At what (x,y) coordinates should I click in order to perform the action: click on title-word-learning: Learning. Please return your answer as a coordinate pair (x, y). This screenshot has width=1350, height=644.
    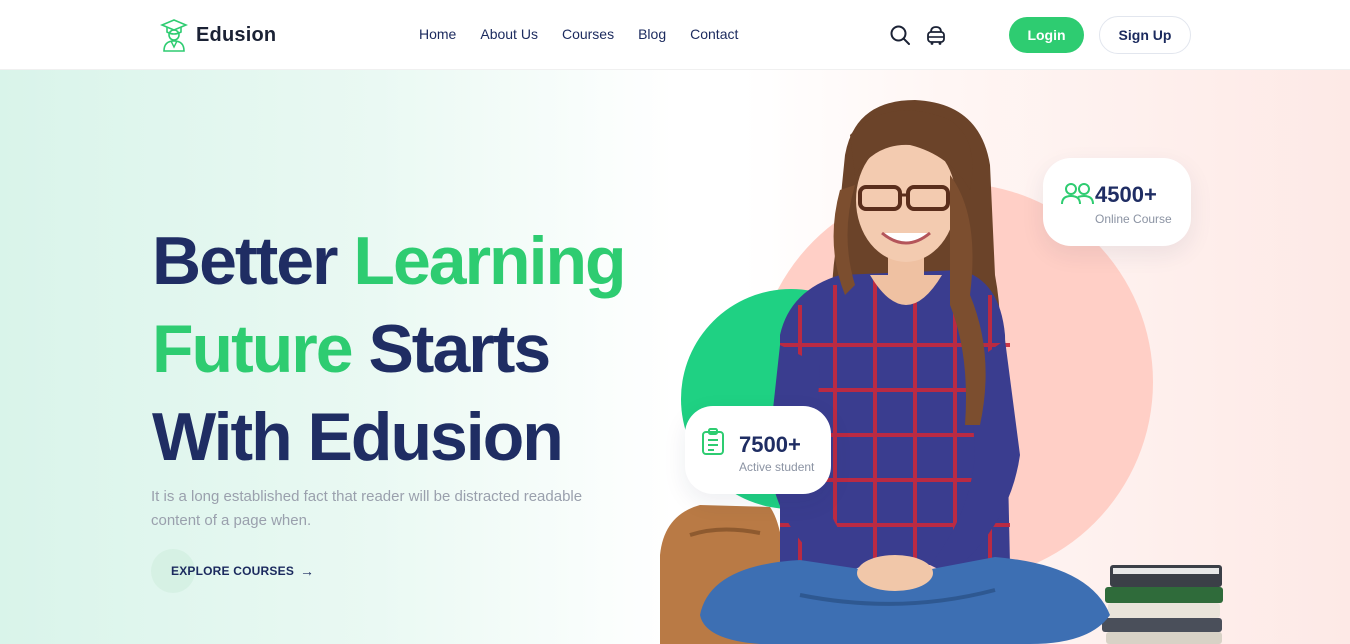
    Looking at the image, I should click on (489, 261).